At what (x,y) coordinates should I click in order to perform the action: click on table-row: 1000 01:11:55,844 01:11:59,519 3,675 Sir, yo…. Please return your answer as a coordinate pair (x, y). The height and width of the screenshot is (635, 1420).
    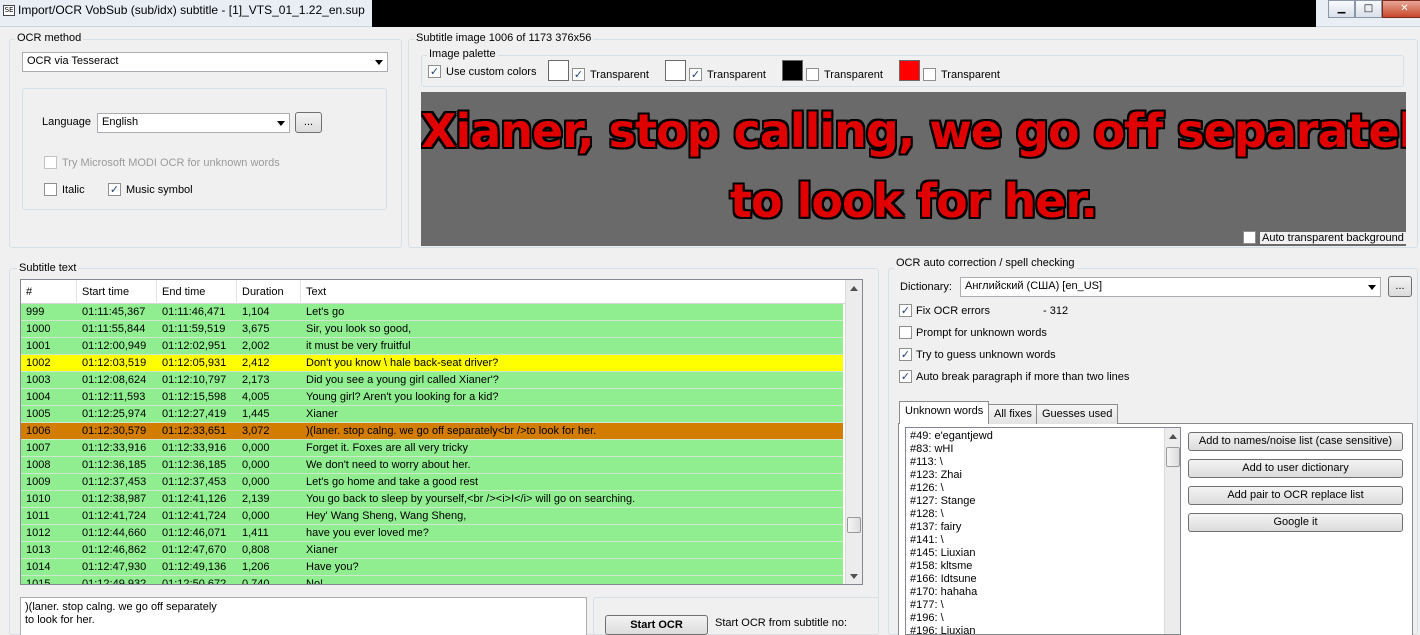
    Looking at the image, I should click on (432, 329).